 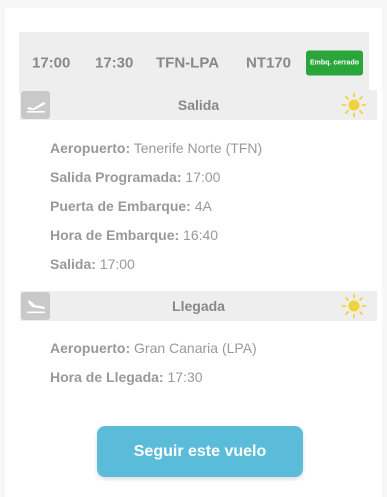 I want to click on flight-summary-bar: 17:00 17:30 TFN-LPA NT170 Embq. cerrado, so click(x=194, y=63).